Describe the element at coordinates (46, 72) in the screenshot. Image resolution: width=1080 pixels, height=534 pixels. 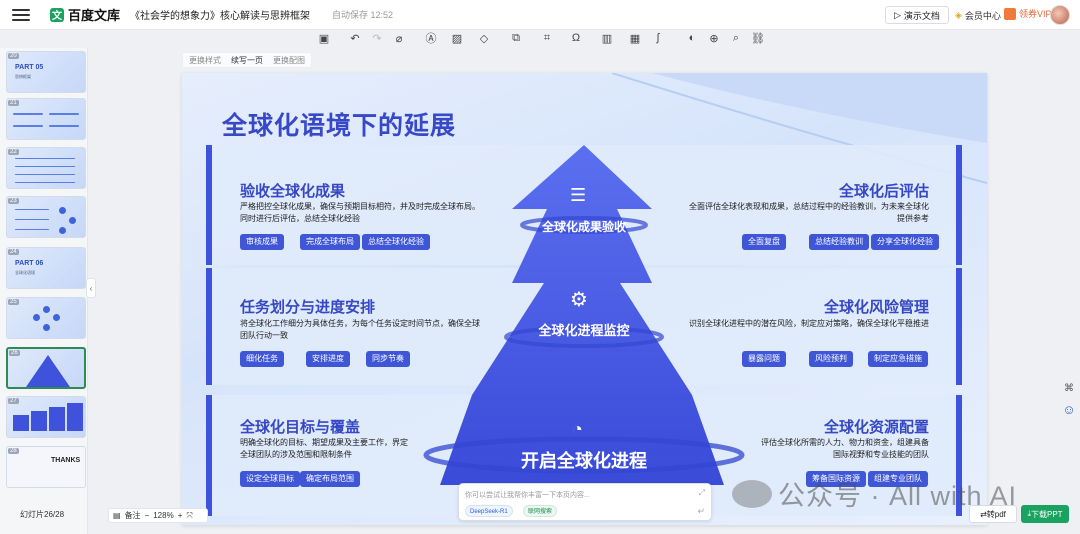
I see `slide-thumbnail: 20 PART 05 思辨框架` at that location.